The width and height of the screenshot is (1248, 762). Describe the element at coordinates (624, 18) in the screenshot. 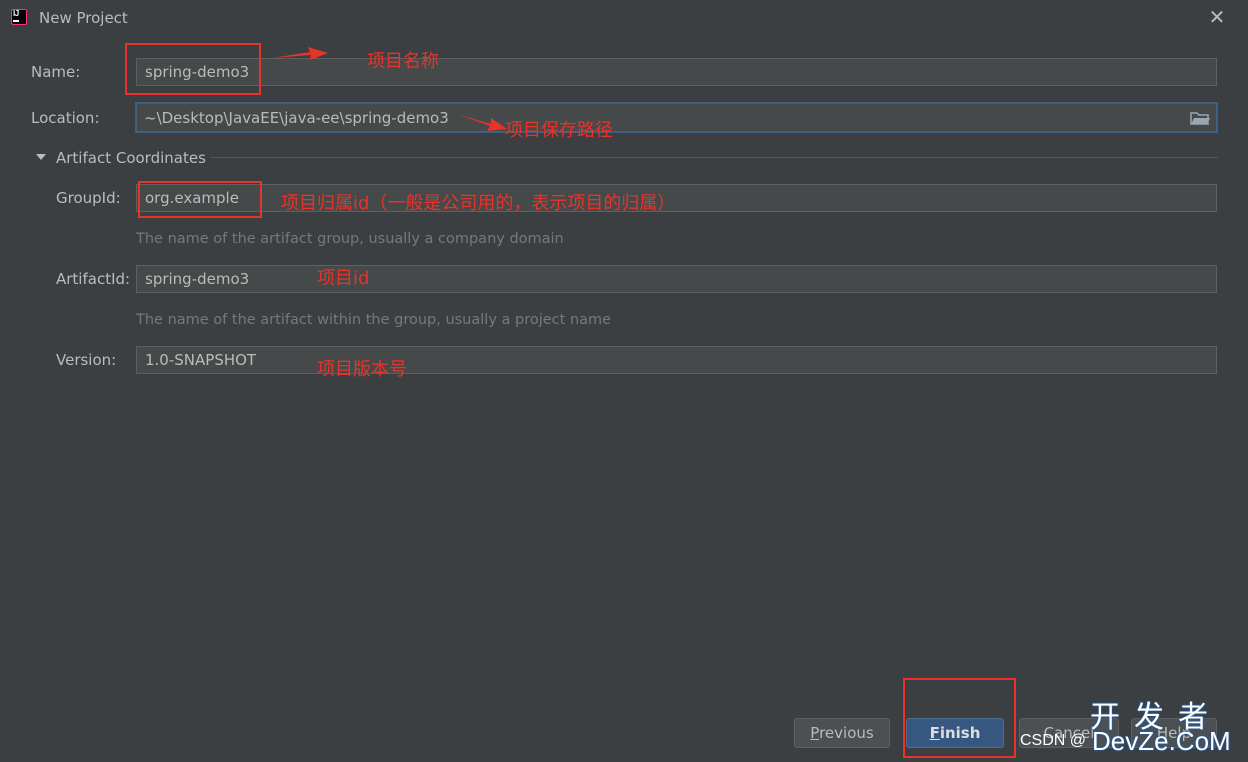

I see `title-bar: IJ New Project ✕` at that location.